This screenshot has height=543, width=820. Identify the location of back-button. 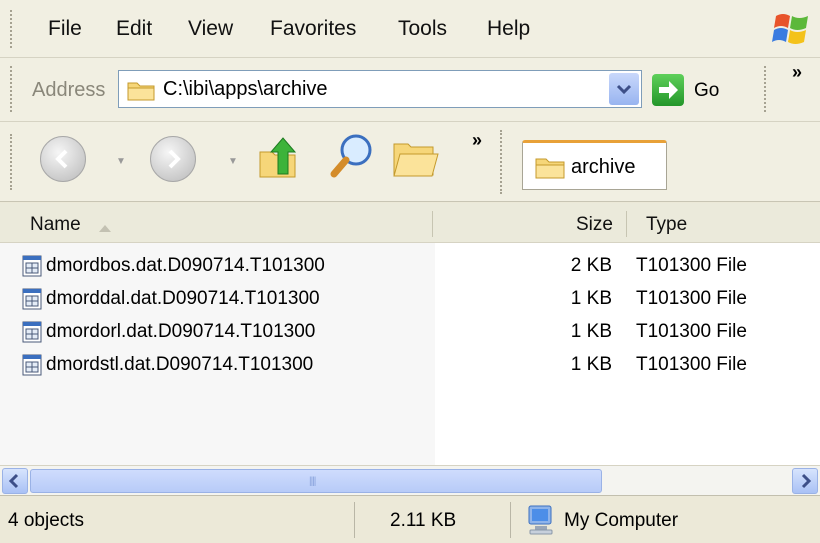
(63, 159).